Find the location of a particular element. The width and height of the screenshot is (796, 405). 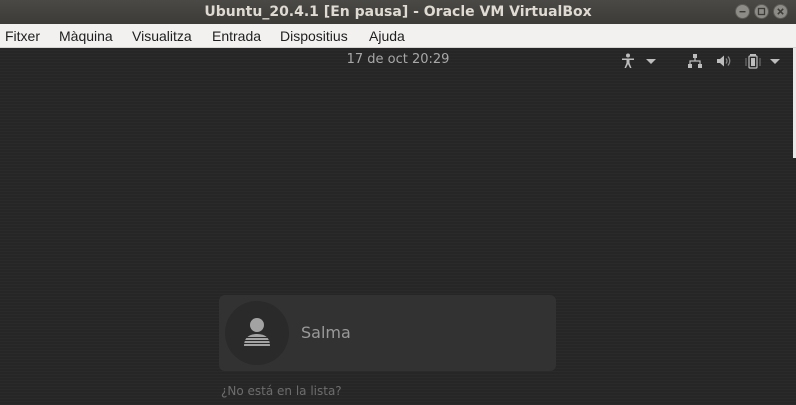

menu-visualitza: Visualitza is located at coordinates (162, 36).